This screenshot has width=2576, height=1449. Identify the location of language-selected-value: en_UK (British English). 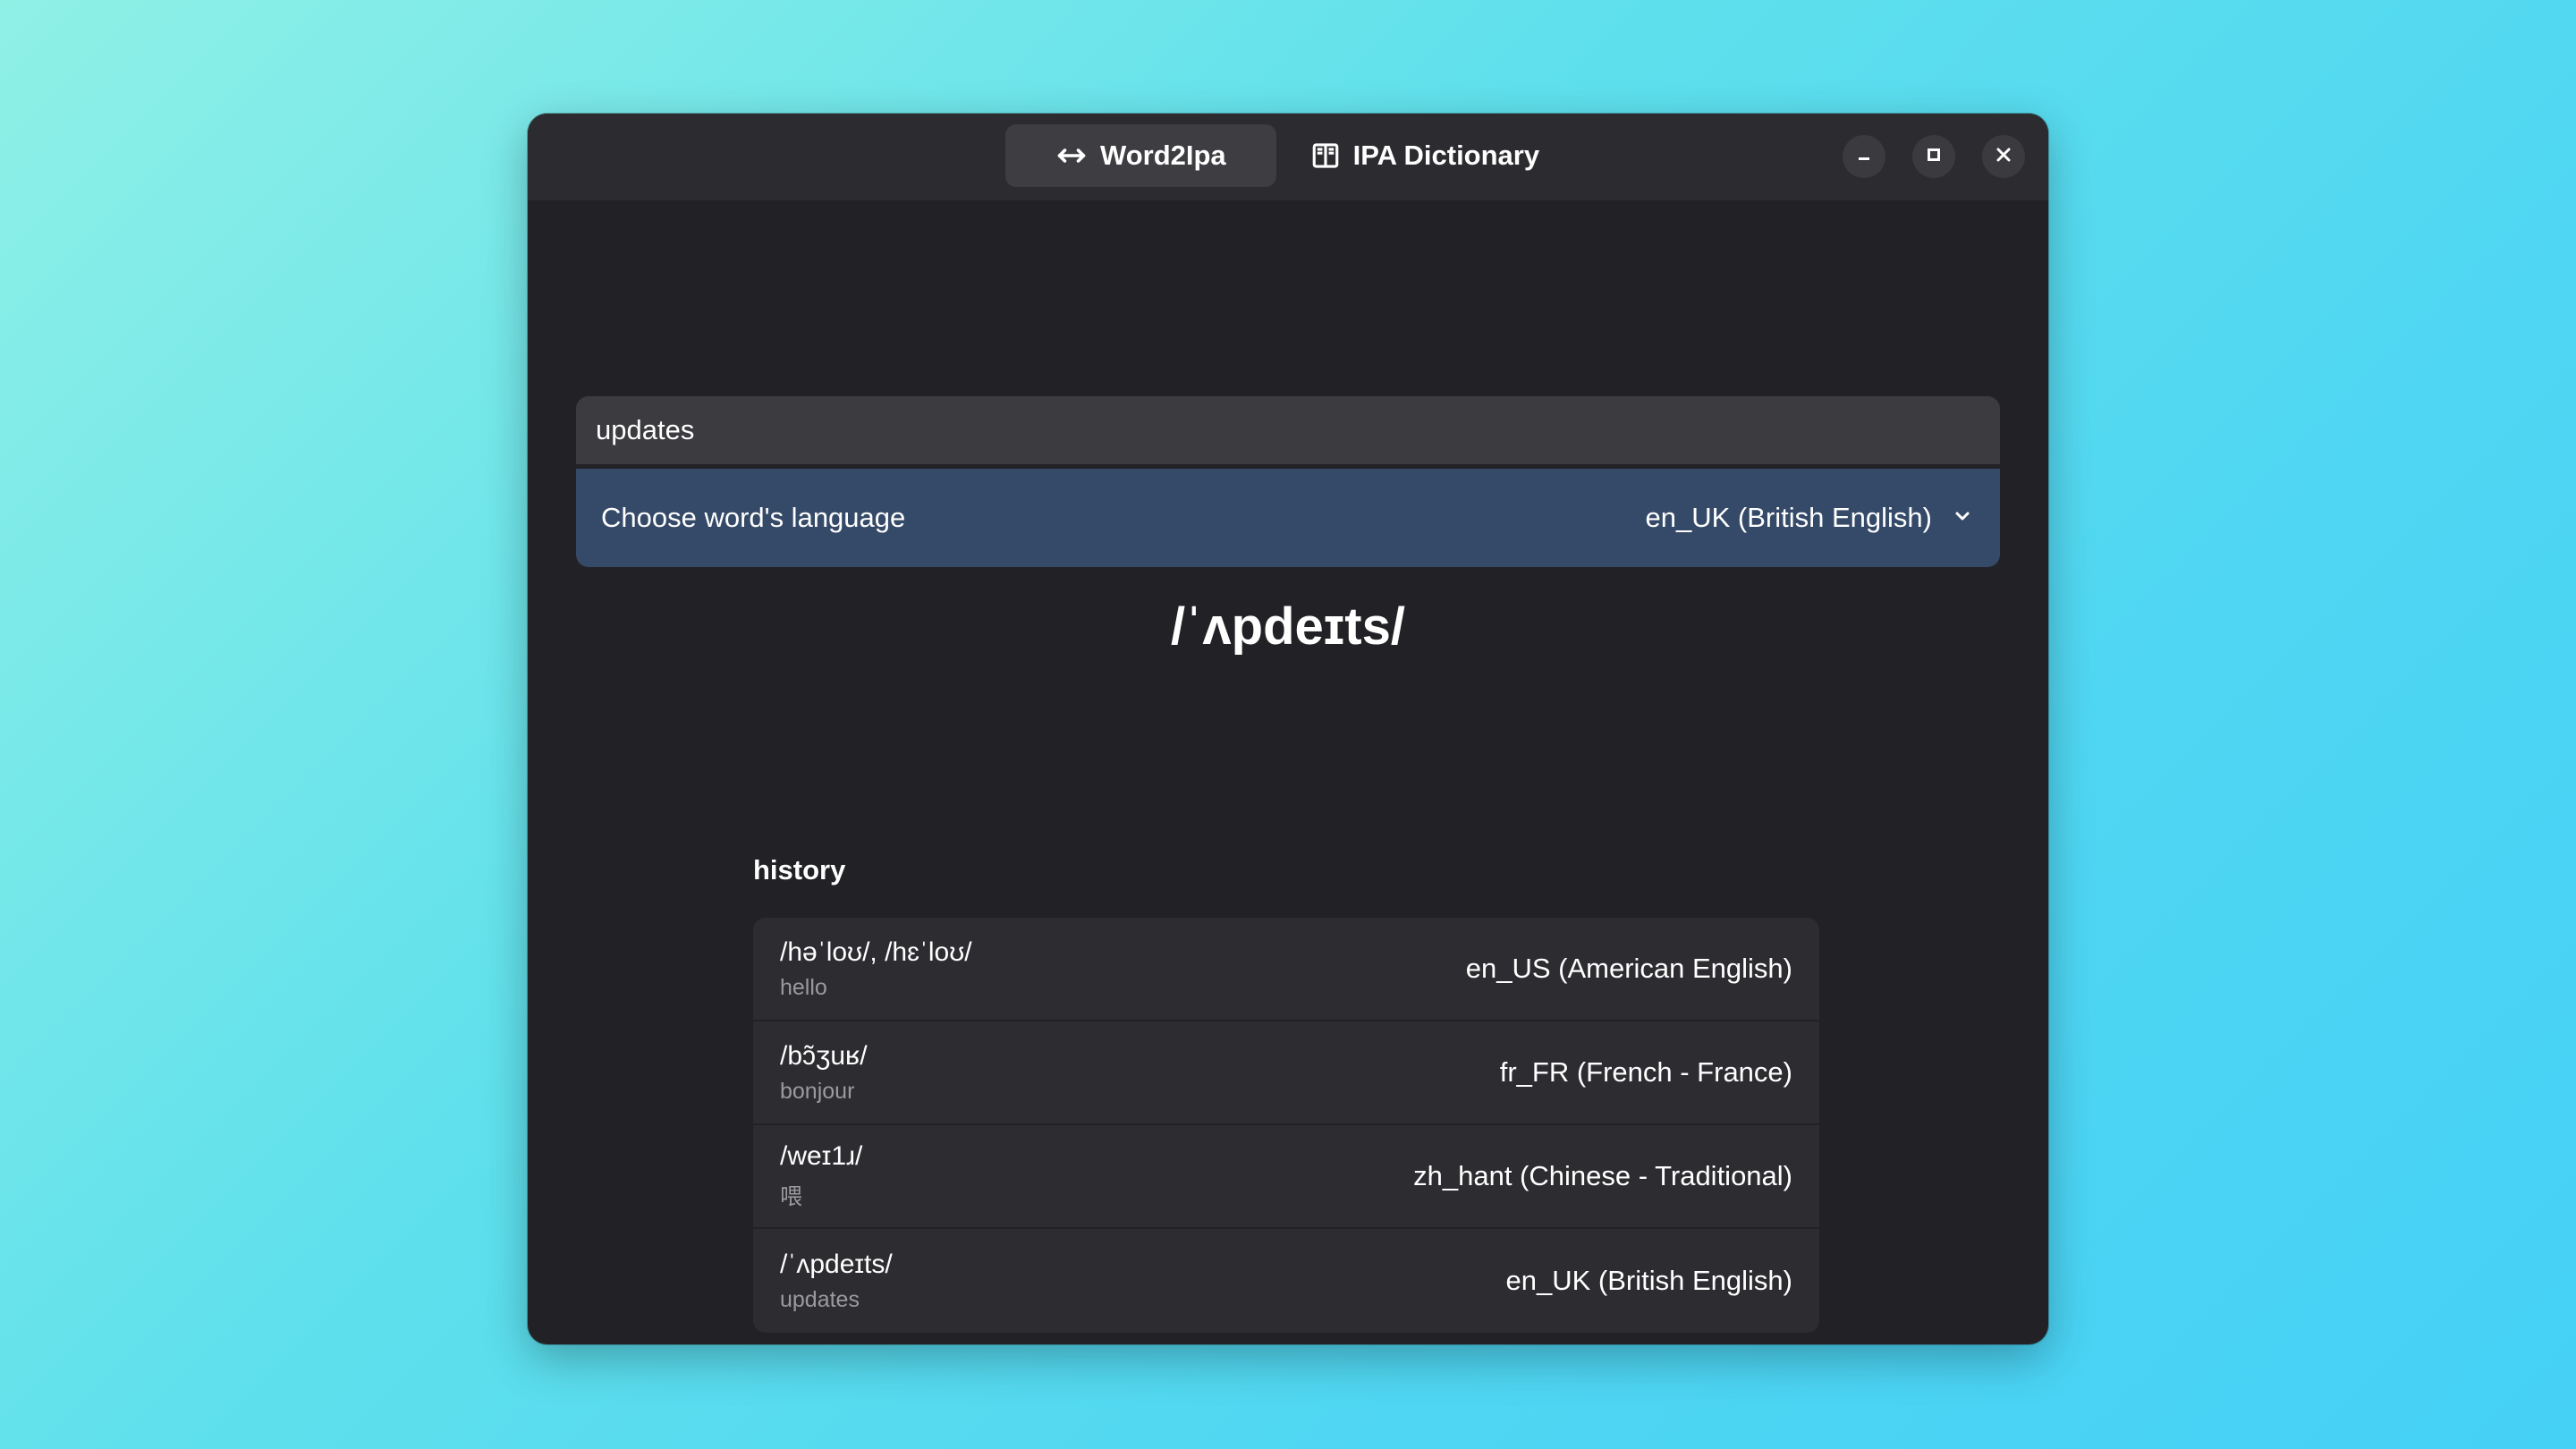
(1788, 517).